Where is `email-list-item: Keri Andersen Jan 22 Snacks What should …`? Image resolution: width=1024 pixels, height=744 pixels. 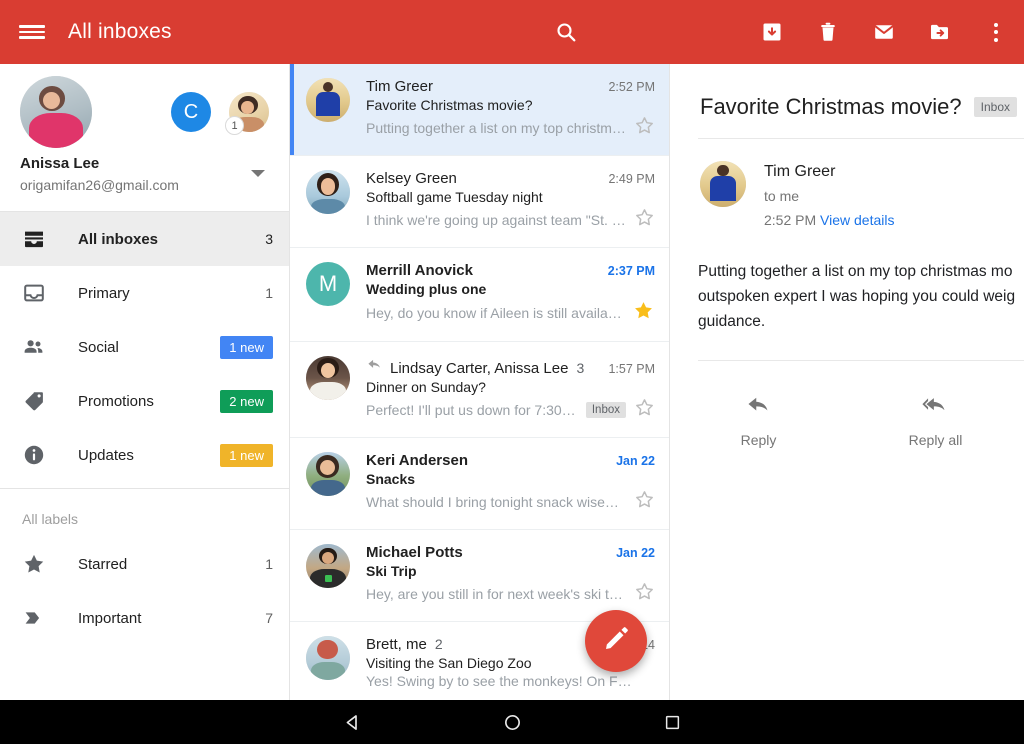
email-list-item: Keri Andersen Jan 22 Snacks What should … is located at coordinates (479, 484).